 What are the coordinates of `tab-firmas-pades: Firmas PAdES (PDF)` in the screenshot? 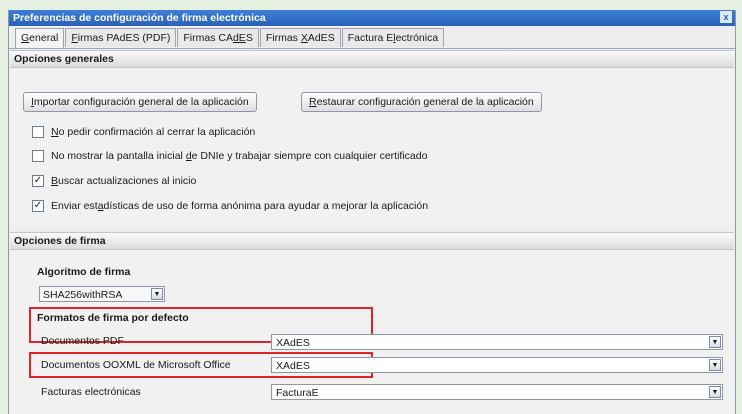 It's located at (121, 37).